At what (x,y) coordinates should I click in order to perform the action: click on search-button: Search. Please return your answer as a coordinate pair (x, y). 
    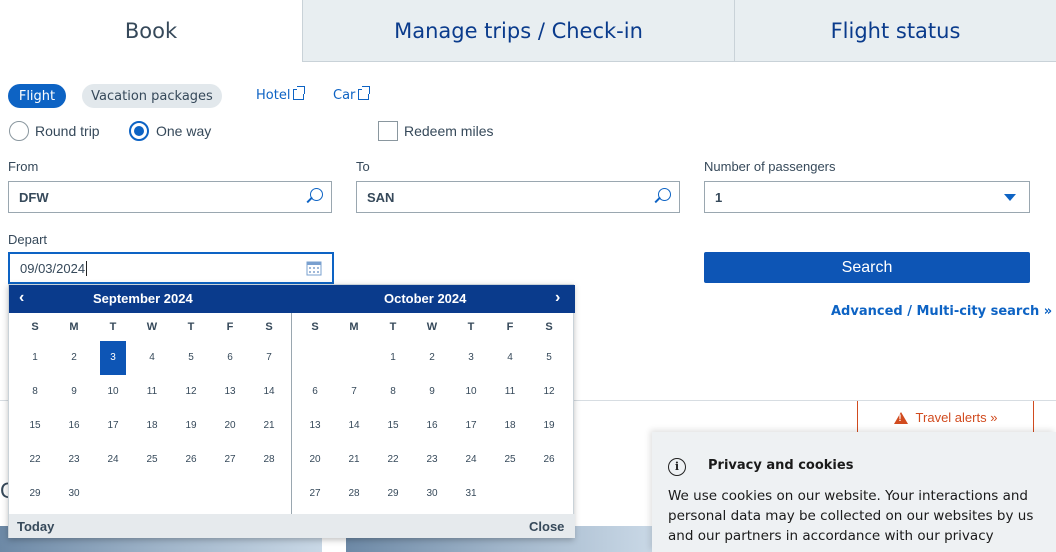
    Looking at the image, I should click on (867, 267).